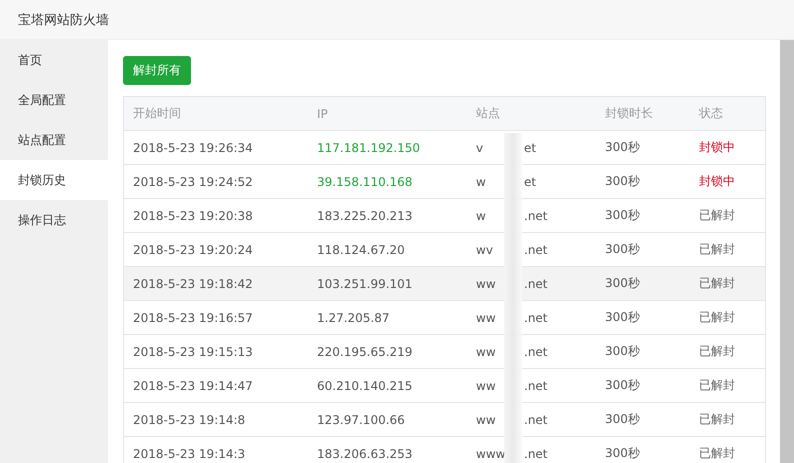 The height and width of the screenshot is (463, 794). I want to click on table-cell-text: wv, so click(485, 249).